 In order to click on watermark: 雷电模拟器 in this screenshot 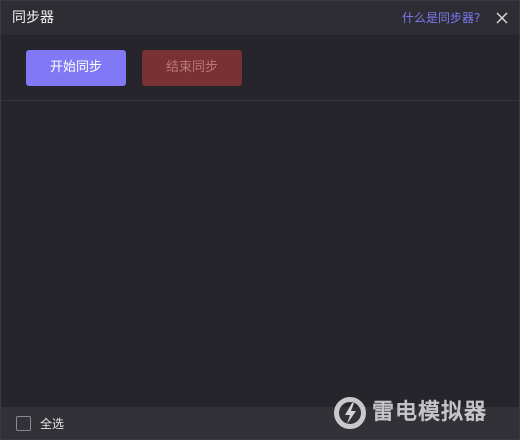, I will do `click(423, 414)`.